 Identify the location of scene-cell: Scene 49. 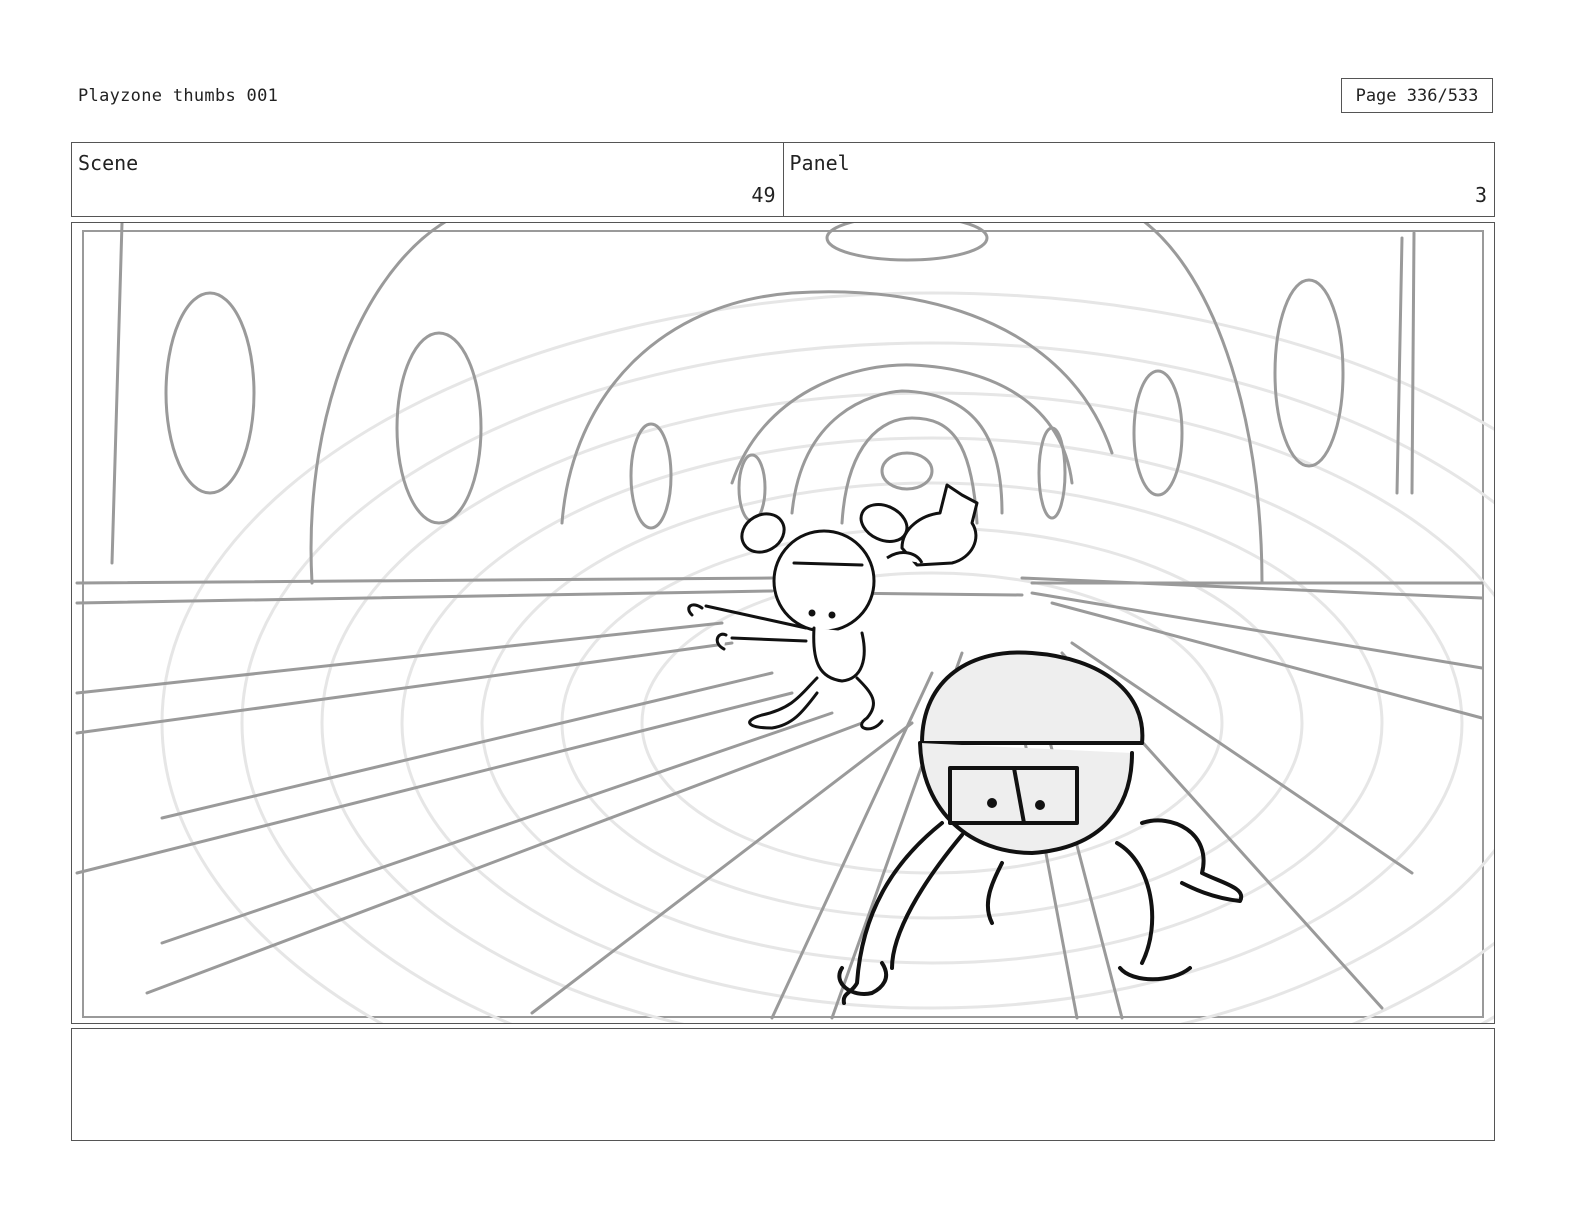
(427, 179).